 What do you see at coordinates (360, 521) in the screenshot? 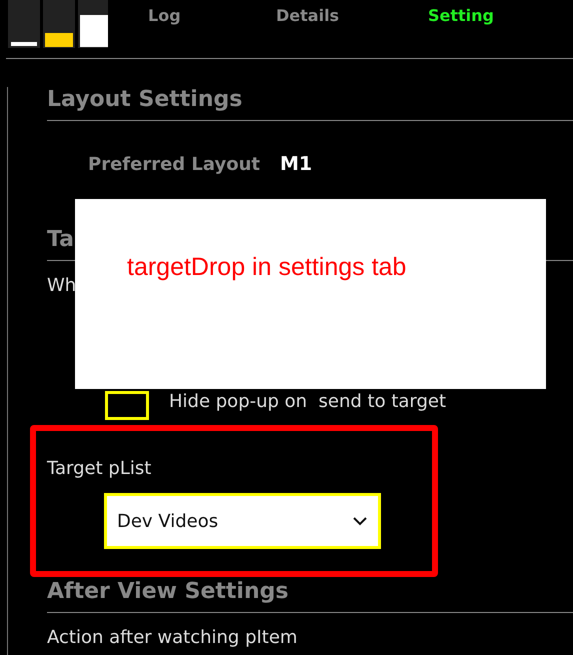
I see `chevron-down-icon` at bounding box center [360, 521].